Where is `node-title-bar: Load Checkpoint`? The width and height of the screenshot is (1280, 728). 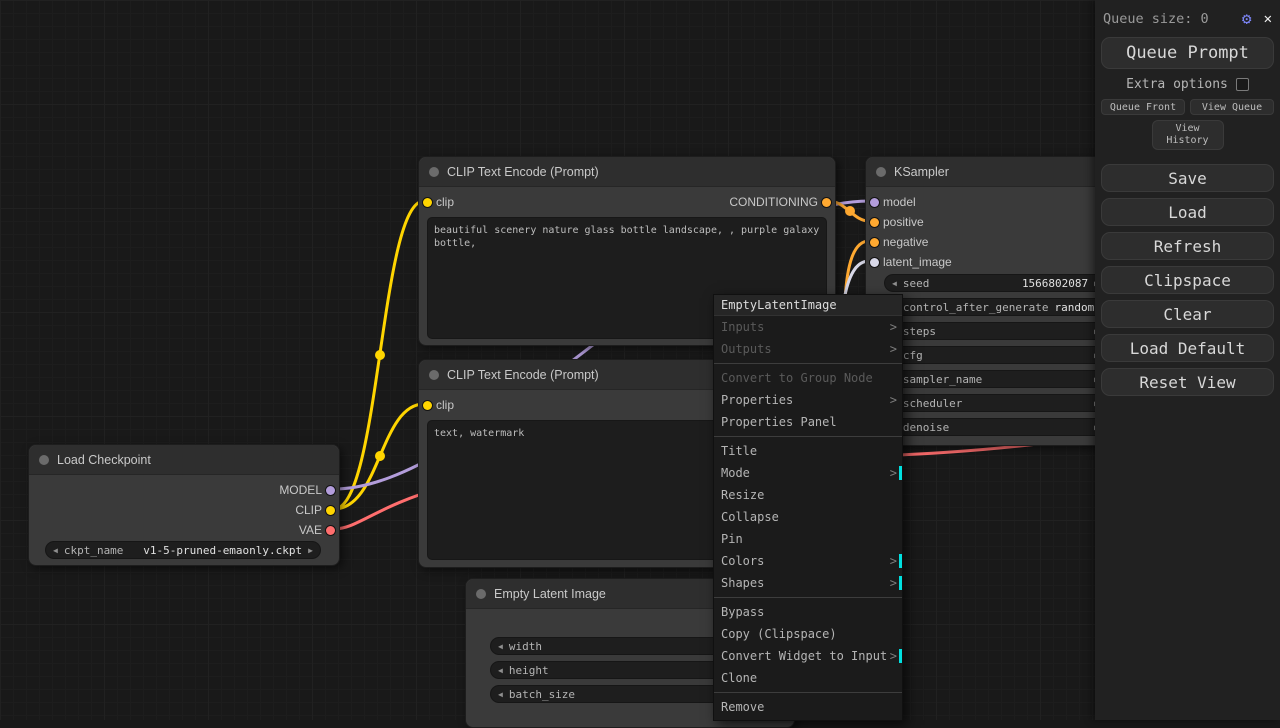
node-title-bar: Load Checkpoint is located at coordinates (184, 460).